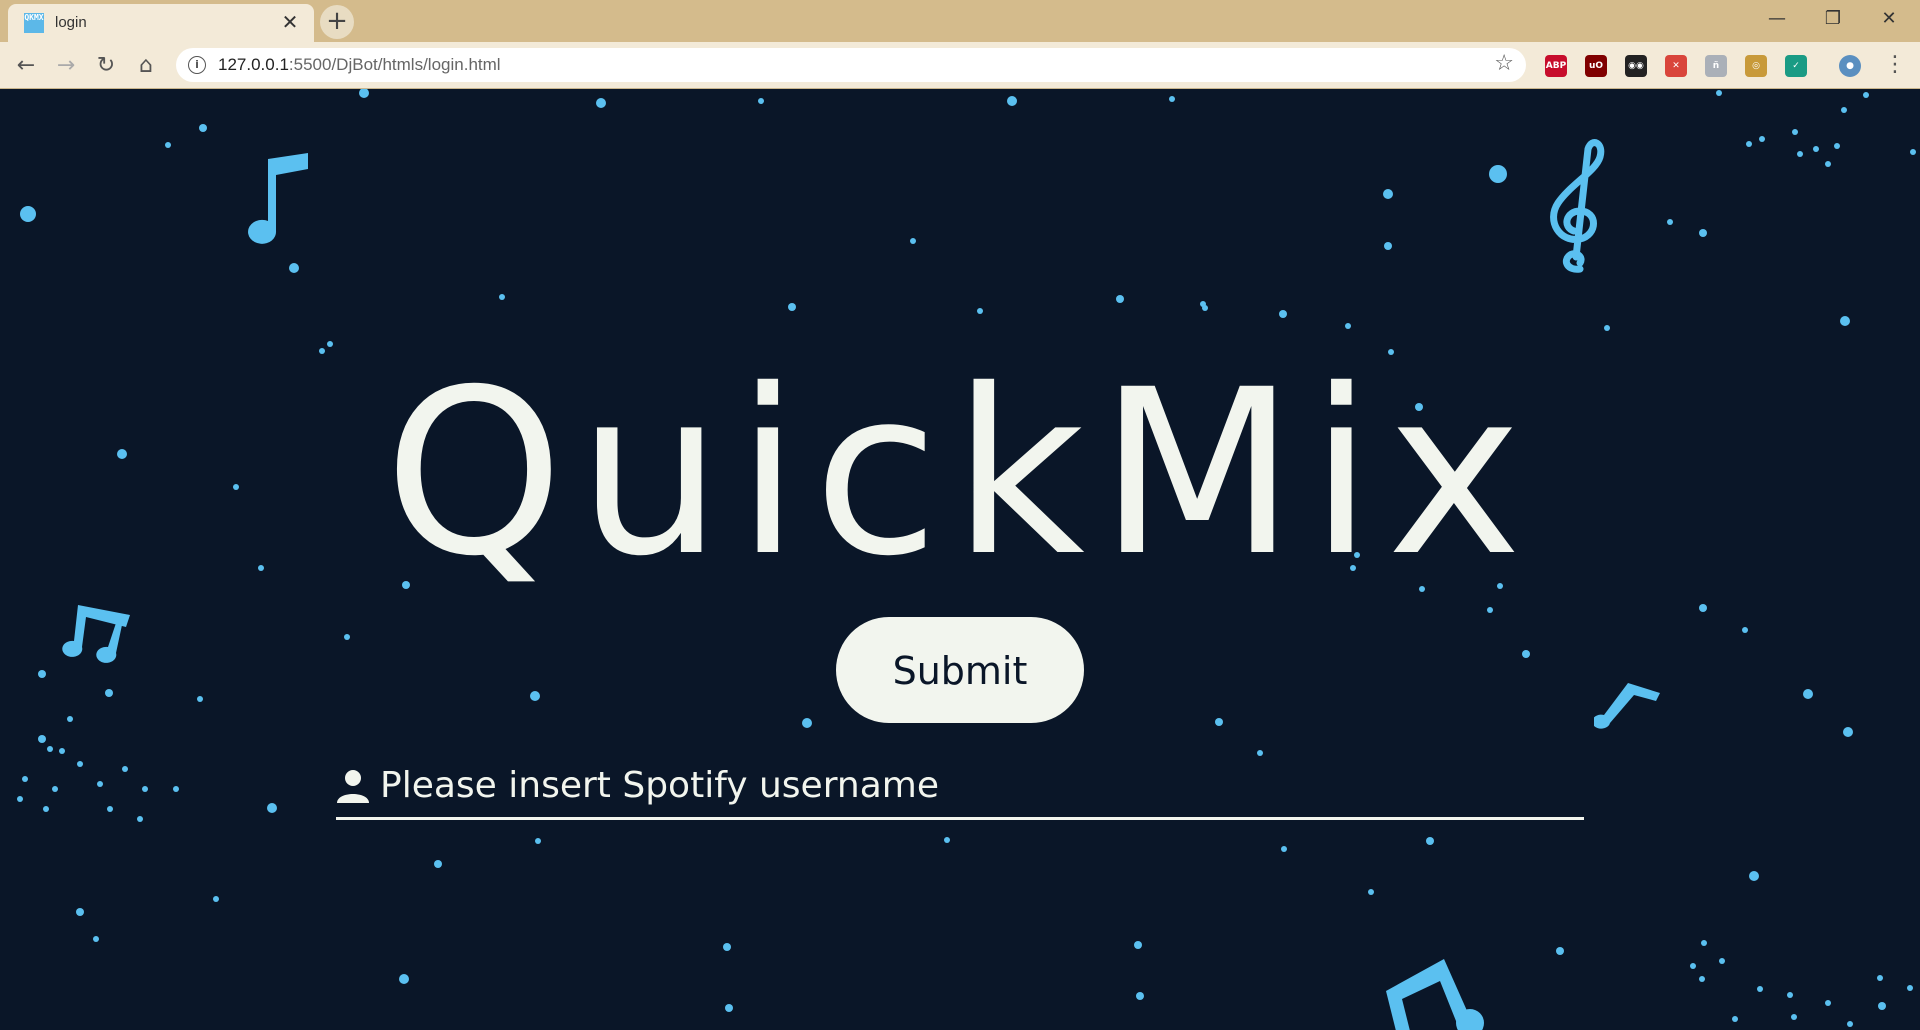 The width and height of the screenshot is (1920, 1030). What do you see at coordinates (146, 66) in the screenshot?
I see `home-icon: ⌂` at bounding box center [146, 66].